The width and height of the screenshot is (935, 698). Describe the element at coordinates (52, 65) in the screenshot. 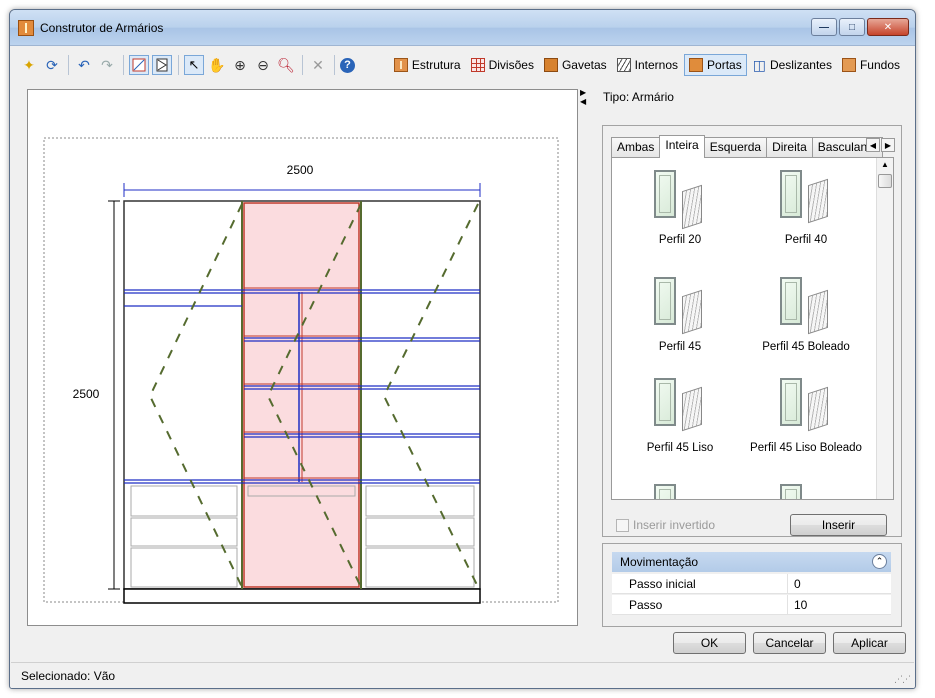

I see `refresh-icon: ⟳` at that location.